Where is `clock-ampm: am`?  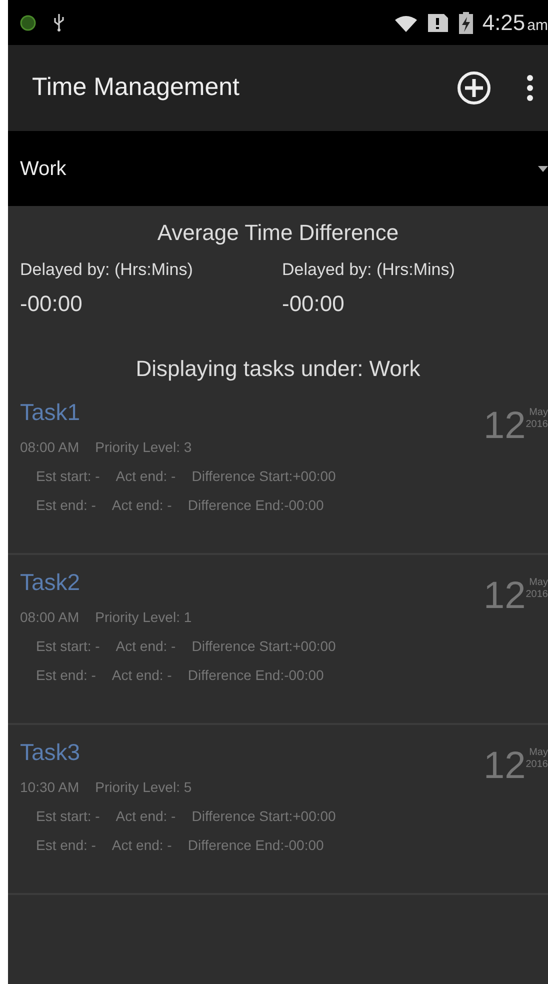 clock-ampm: am is located at coordinates (537, 26).